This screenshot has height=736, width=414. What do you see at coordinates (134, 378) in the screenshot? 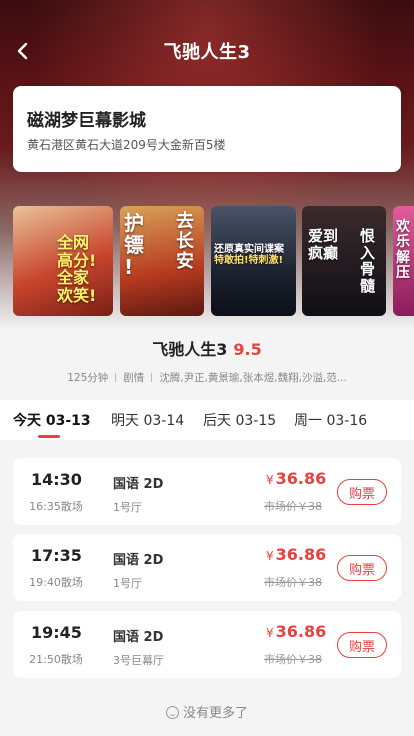
I see `movie-genre: 剧情` at bounding box center [134, 378].